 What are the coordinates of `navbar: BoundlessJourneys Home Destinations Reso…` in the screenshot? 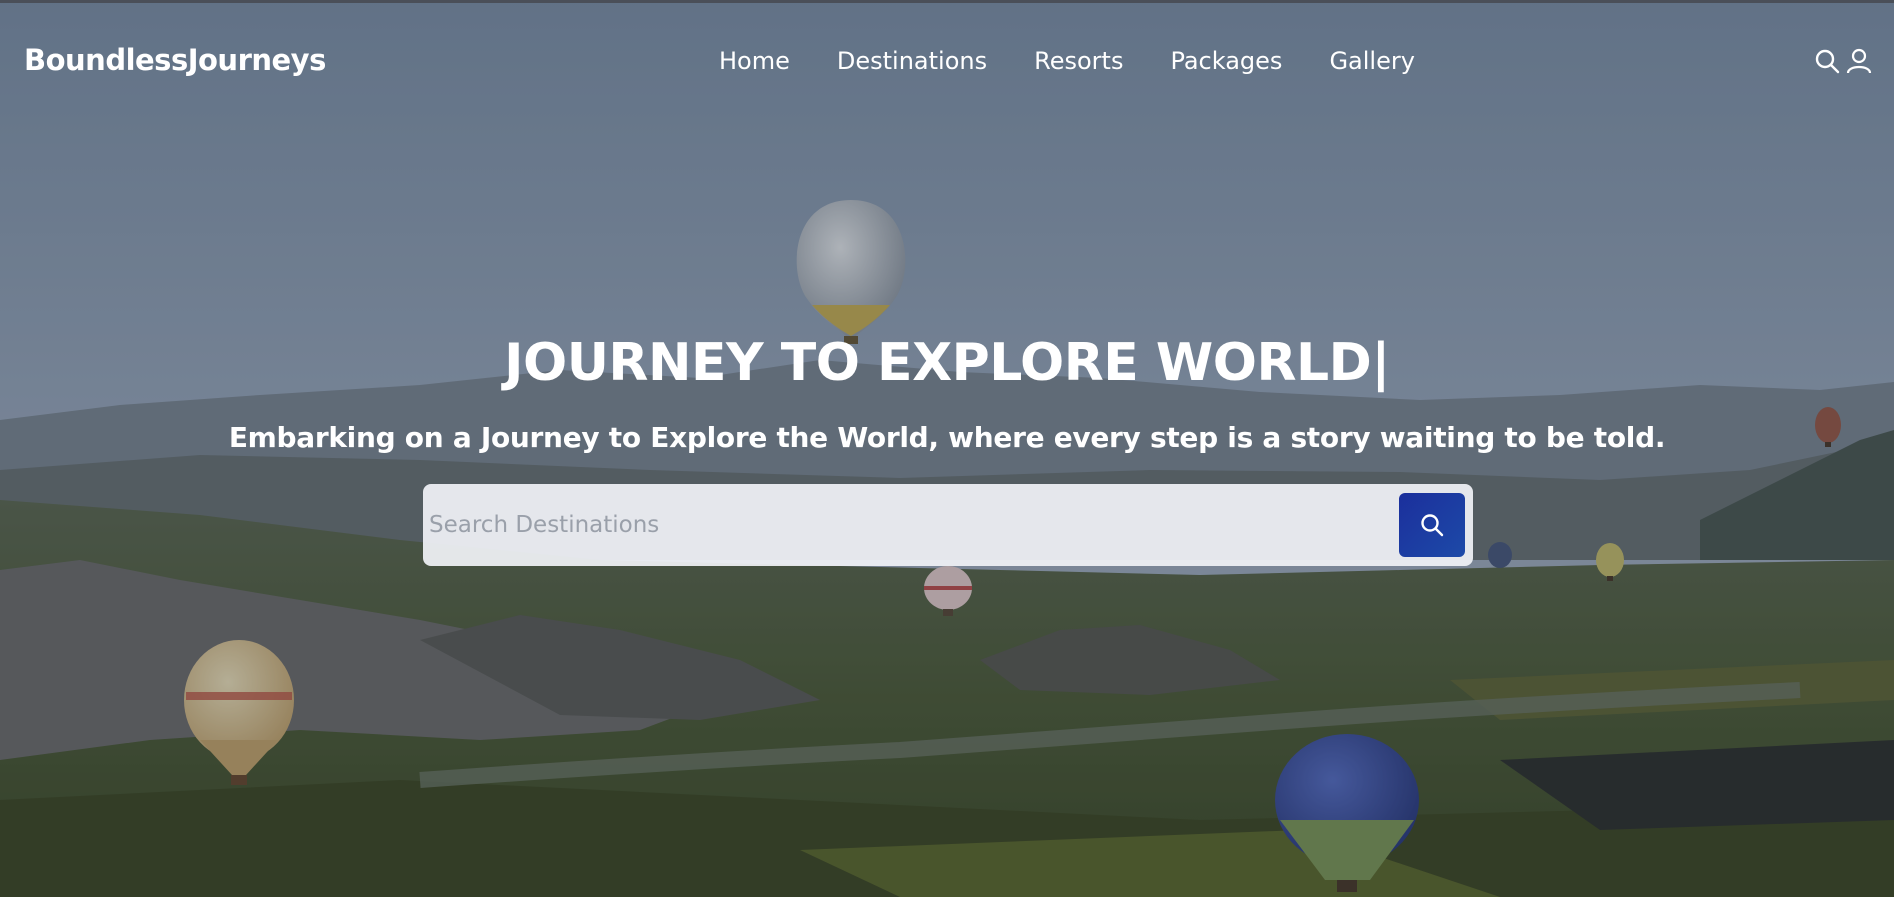 It's located at (947, 63).